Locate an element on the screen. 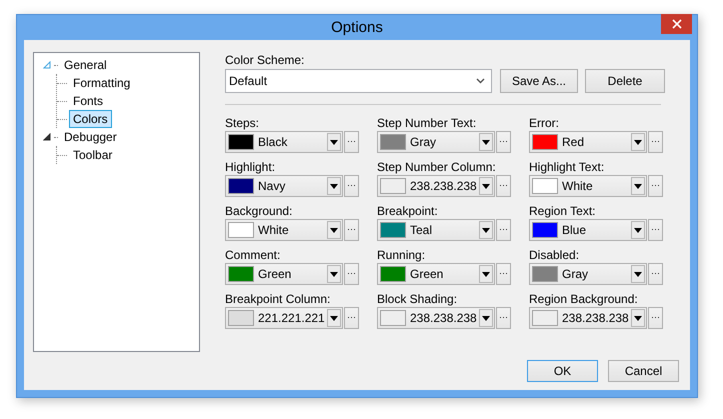 The height and width of the screenshot is (419, 723). window-title: Options is located at coordinates (357, 27).